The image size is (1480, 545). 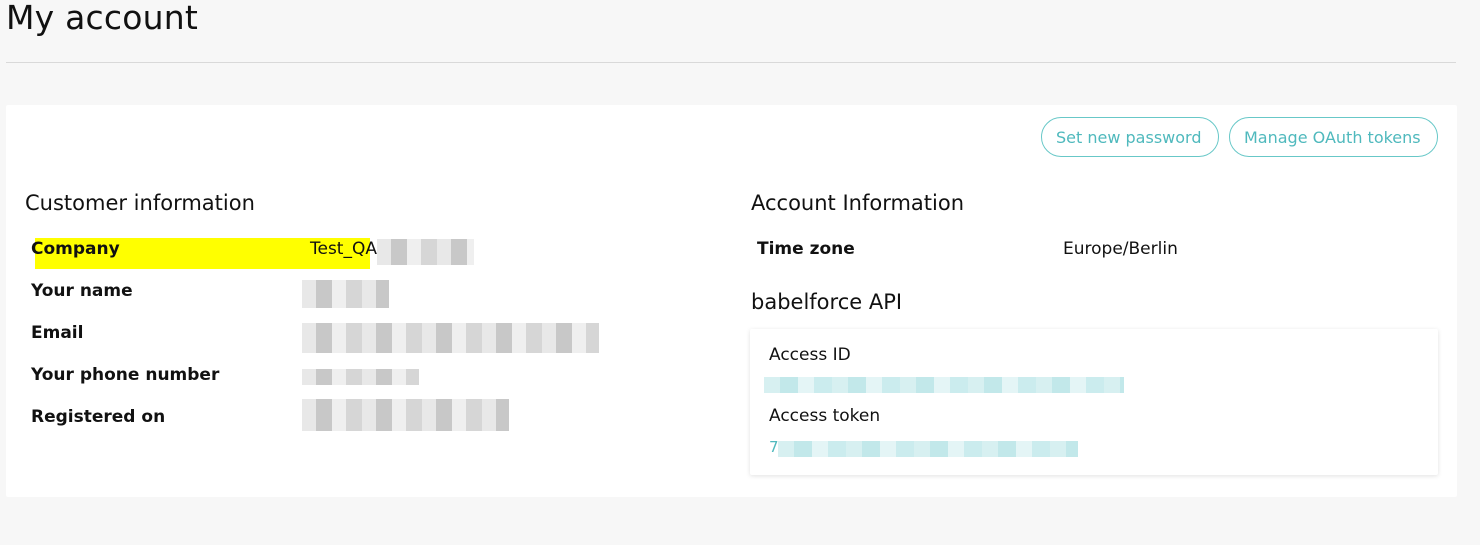 What do you see at coordinates (450, 338) in the screenshot?
I see `email-redacted` at bounding box center [450, 338].